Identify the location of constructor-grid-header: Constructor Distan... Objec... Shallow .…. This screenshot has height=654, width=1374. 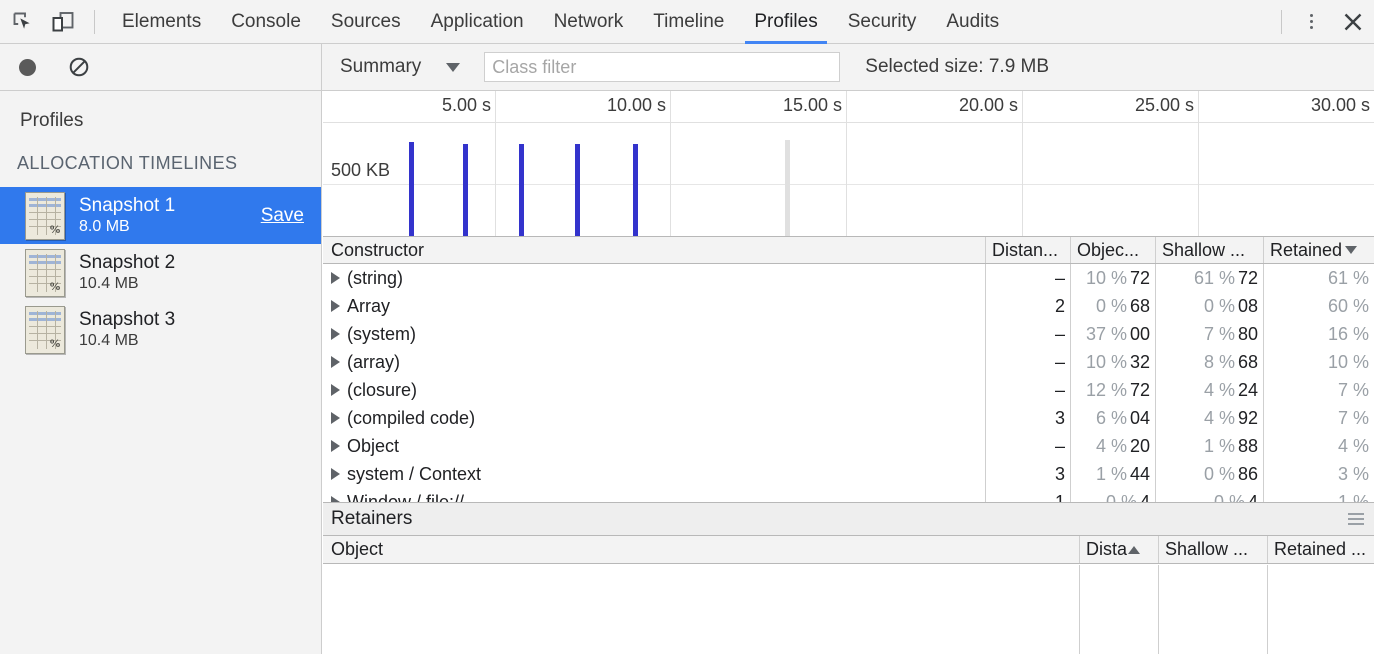
(848, 250).